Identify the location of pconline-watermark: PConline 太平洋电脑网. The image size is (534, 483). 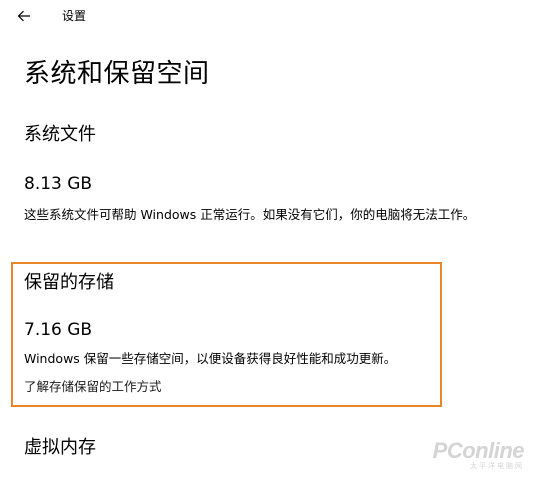
(478, 454).